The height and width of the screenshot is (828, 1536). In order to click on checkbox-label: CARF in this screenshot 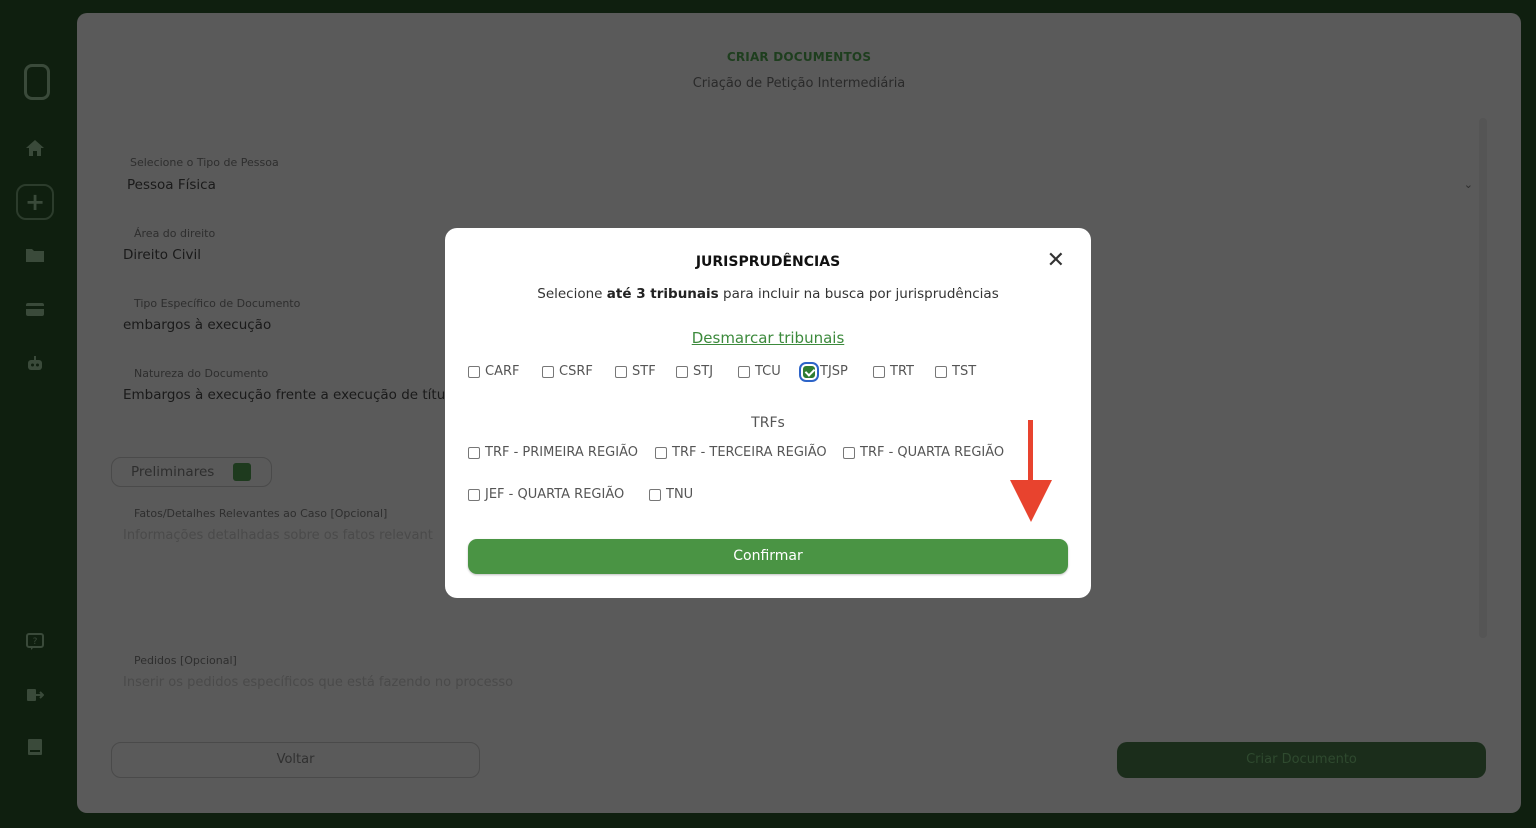, I will do `click(502, 371)`.